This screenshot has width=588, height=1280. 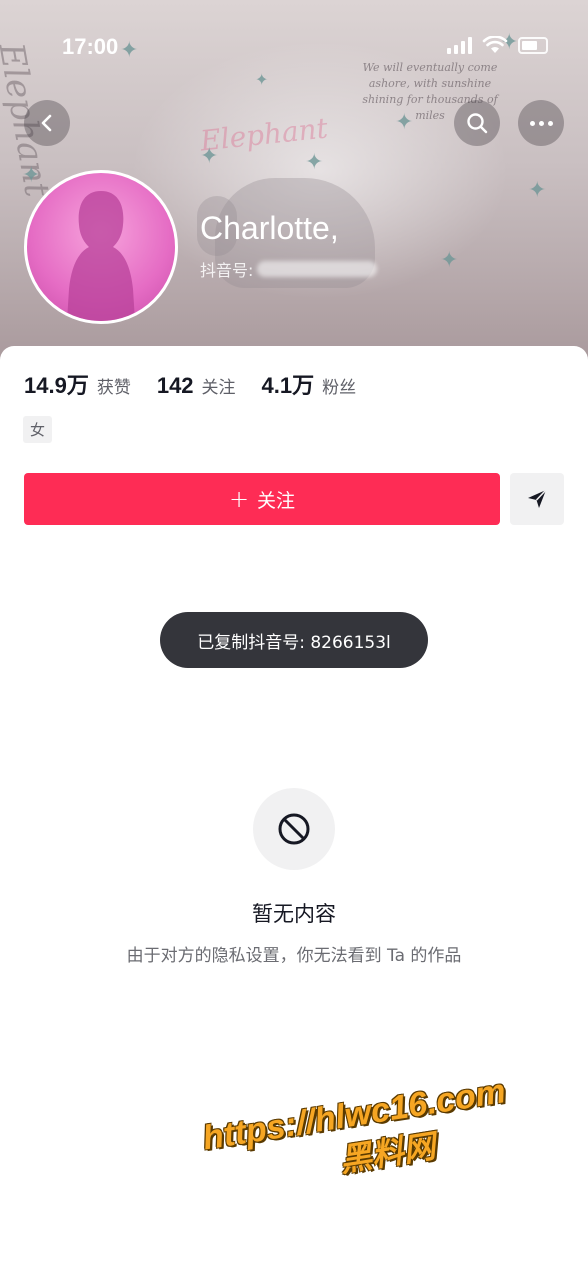 I want to click on douyin-id-value-redacted, so click(x=317, y=269).